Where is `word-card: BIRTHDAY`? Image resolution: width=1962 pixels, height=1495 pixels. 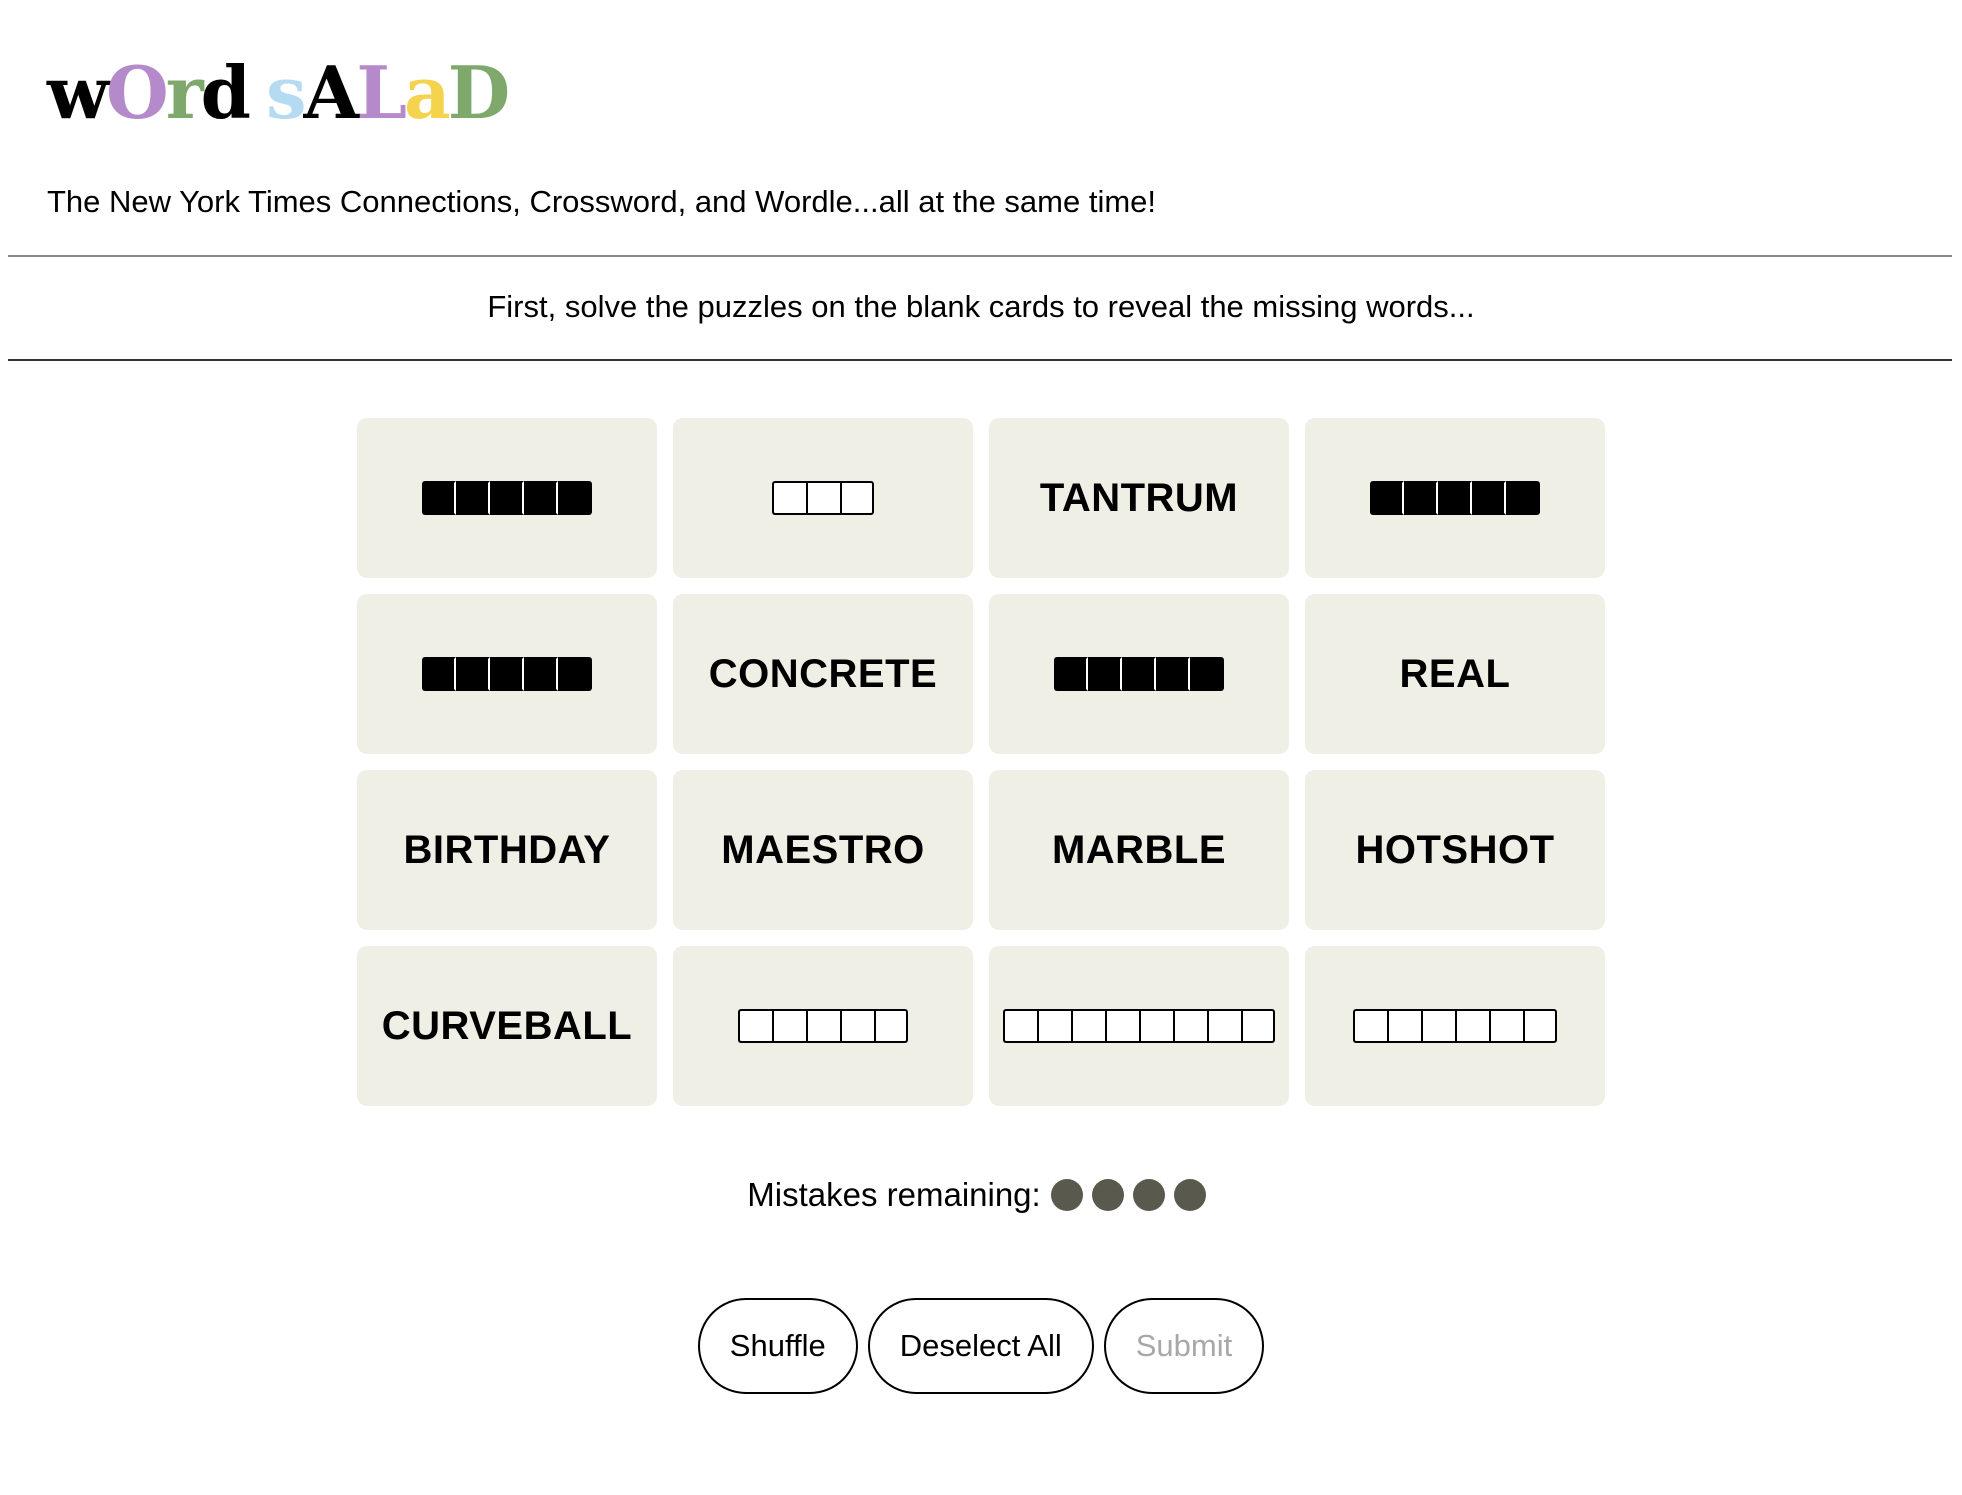
word-card: BIRTHDAY is located at coordinates (507, 850).